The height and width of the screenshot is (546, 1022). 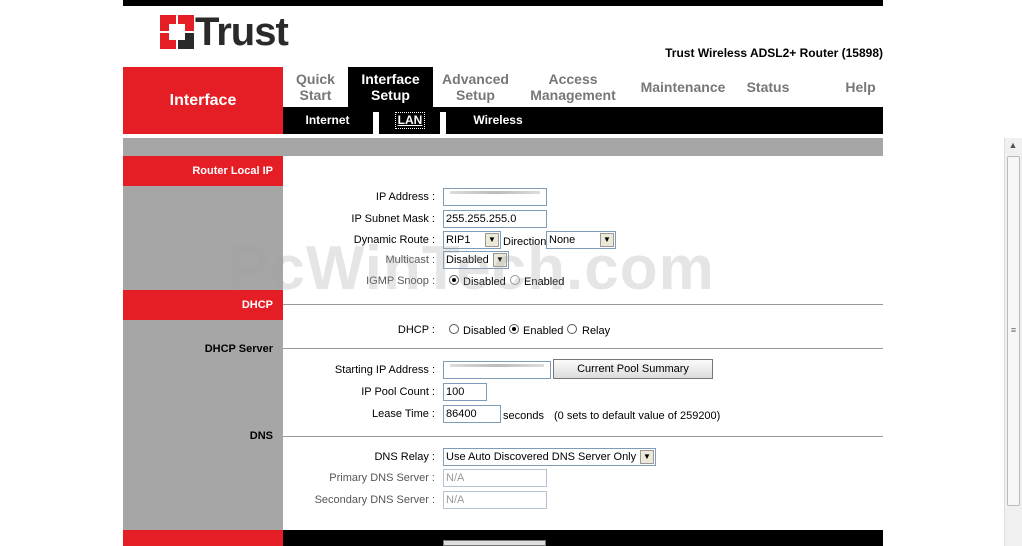 I want to click on multicast-label: Multicast :, so click(x=410, y=260).